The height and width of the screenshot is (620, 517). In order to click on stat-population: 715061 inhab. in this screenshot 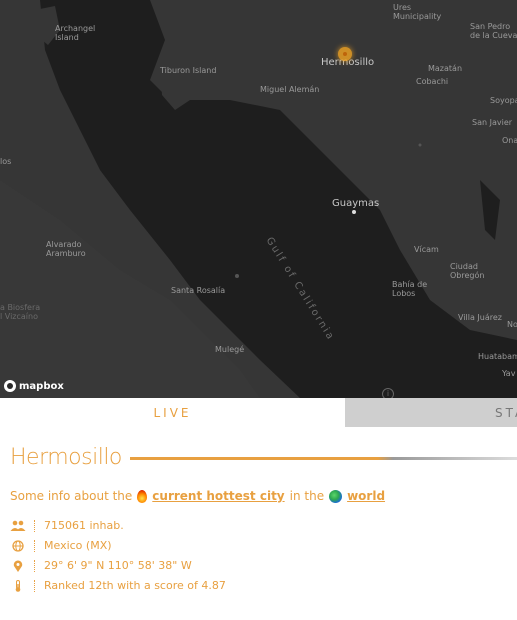, I will do `click(67, 525)`.